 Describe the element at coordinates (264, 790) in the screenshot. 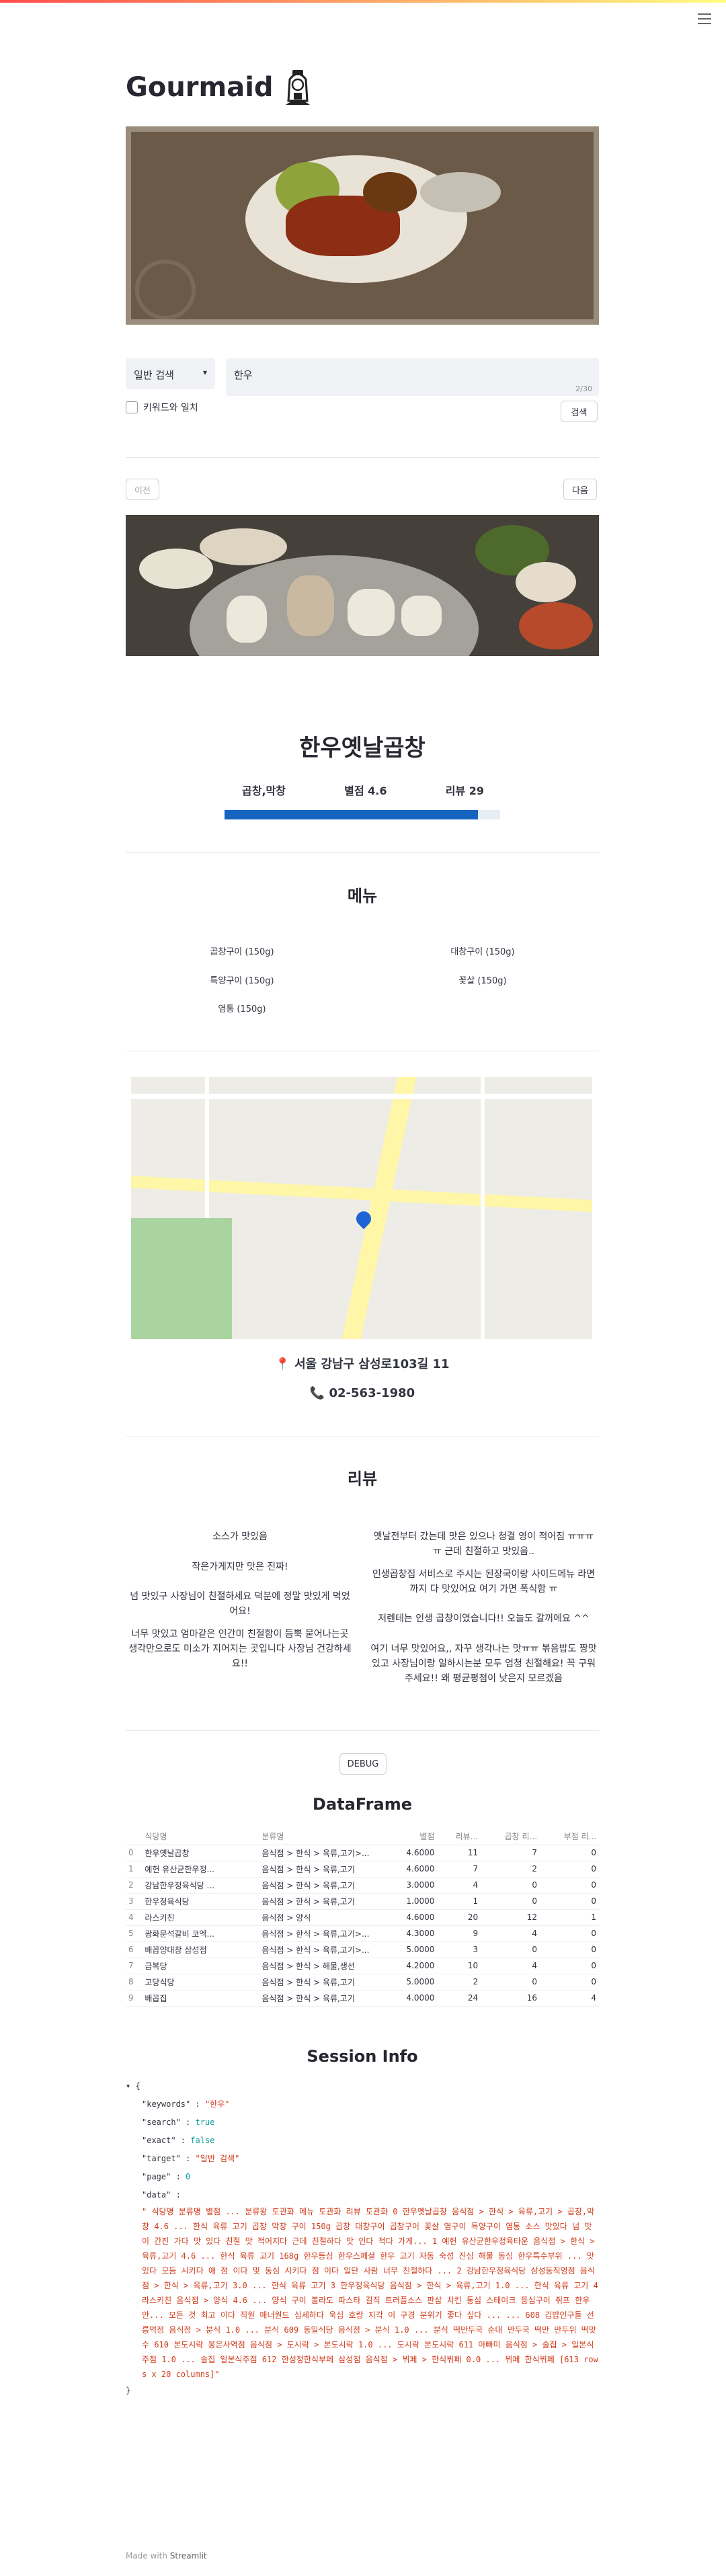

I see `category-label: 곱창,막창` at that location.